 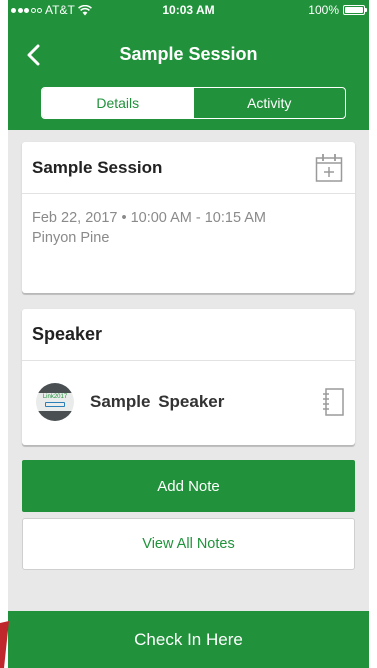 What do you see at coordinates (188, 54) in the screenshot?
I see `page-title: Sample Session` at bounding box center [188, 54].